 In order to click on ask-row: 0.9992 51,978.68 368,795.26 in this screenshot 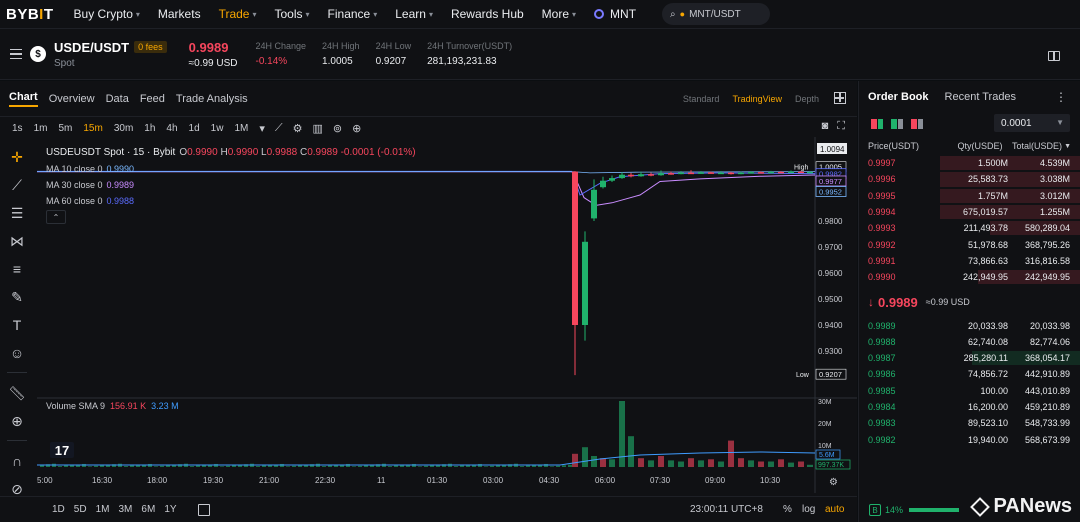, I will do `click(969, 244)`.